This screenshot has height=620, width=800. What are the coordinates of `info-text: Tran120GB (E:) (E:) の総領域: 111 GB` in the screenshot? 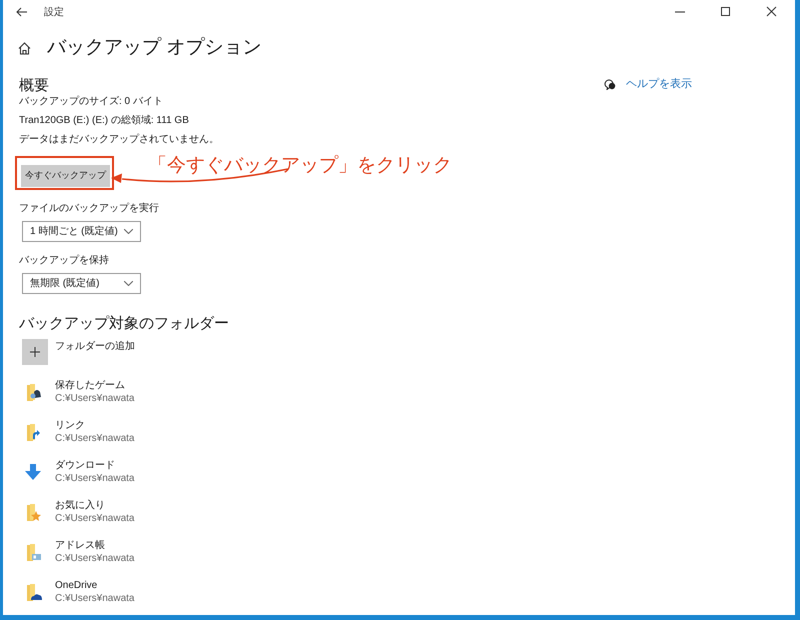 It's located at (104, 121).